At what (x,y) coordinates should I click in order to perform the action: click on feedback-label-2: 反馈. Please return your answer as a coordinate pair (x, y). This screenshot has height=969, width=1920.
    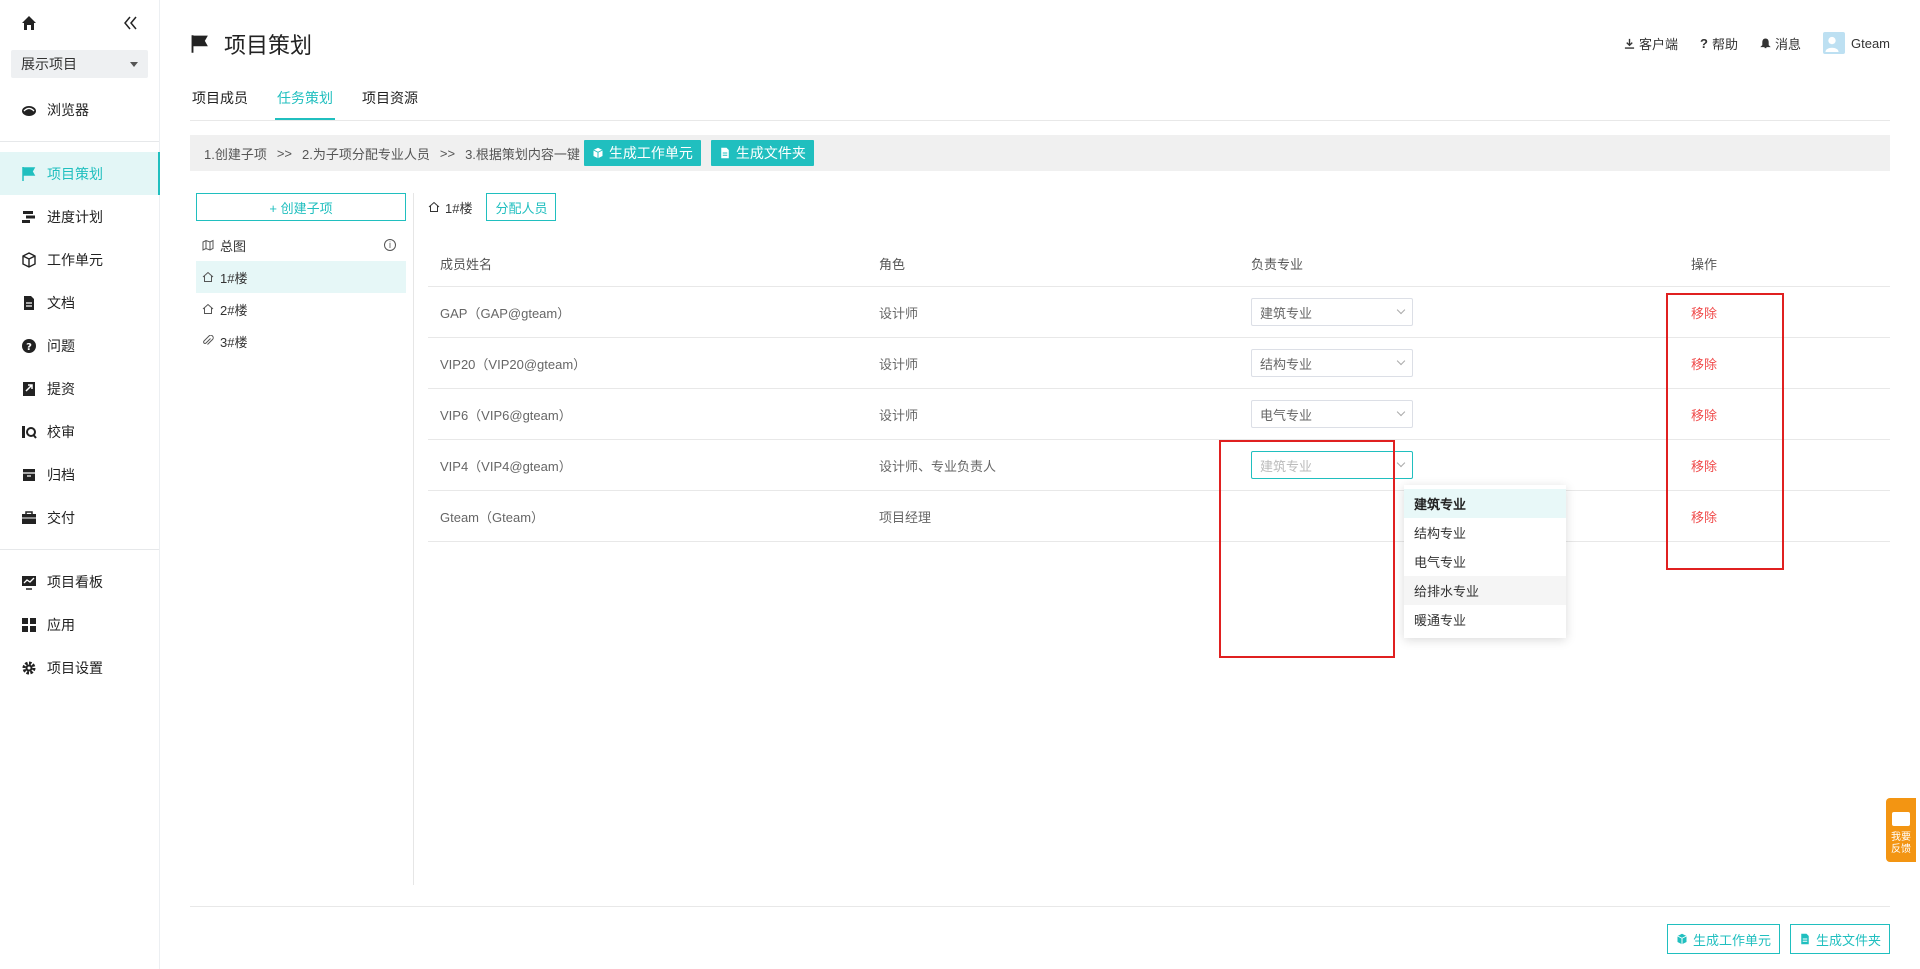
    Looking at the image, I should click on (1901, 849).